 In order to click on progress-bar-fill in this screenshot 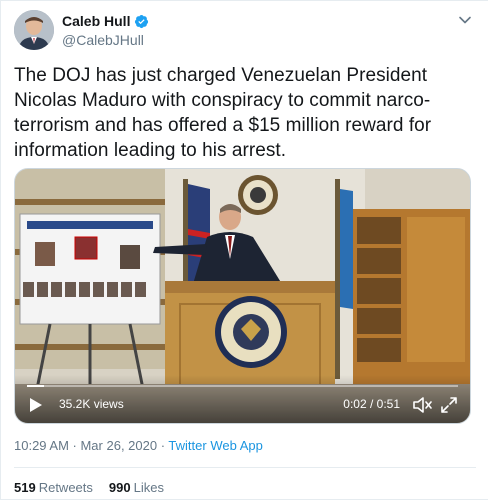, I will do `click(36, 386)`.